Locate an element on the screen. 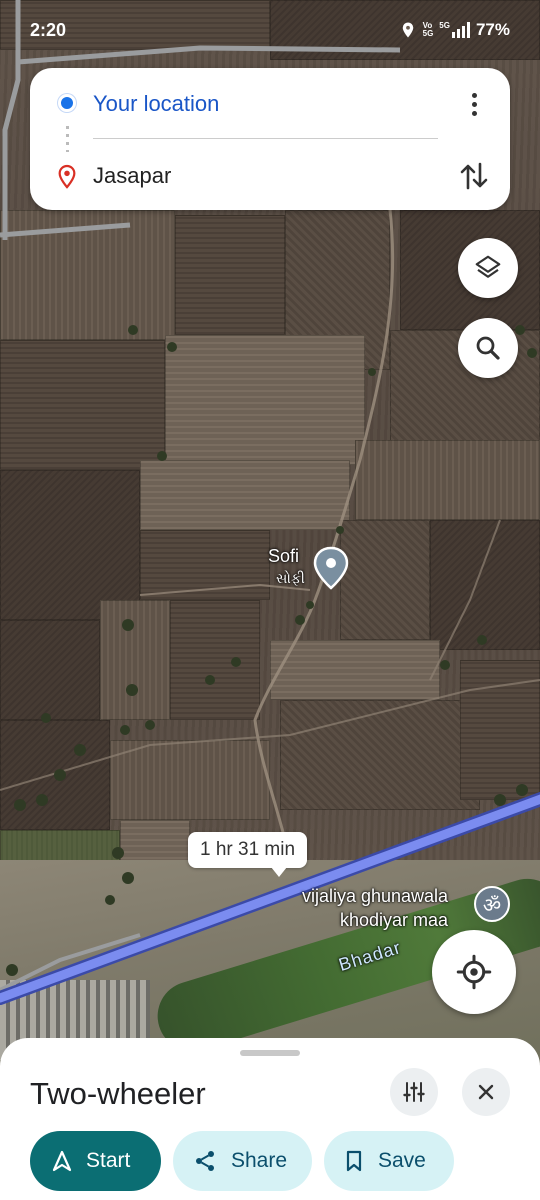  share-icon is located at coordinates (205, 1161).